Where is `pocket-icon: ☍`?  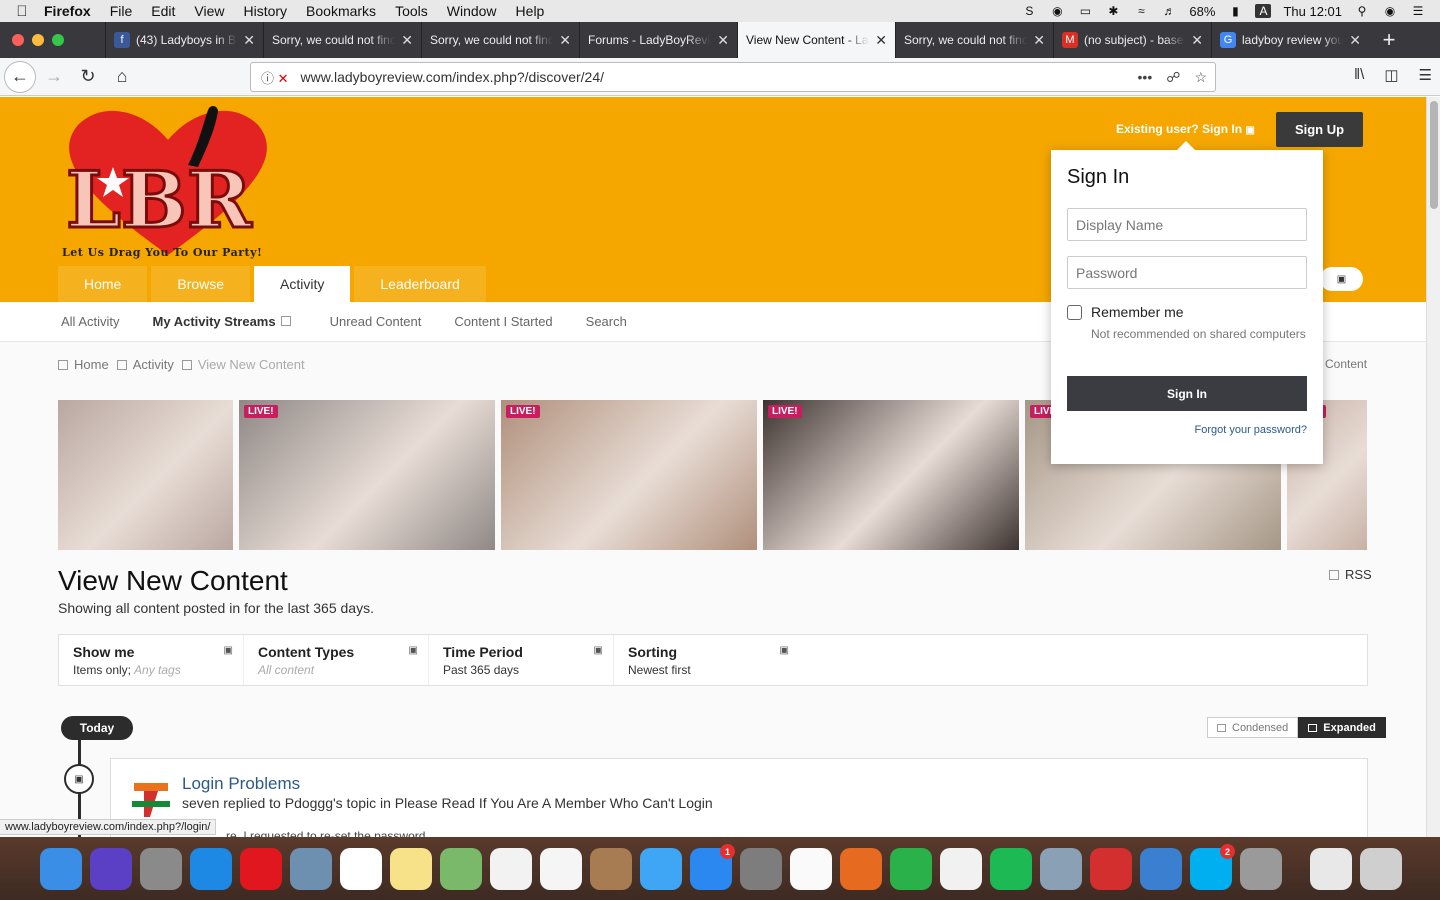 pocket-icon: ☍ is located at coordinates (1173, 77).